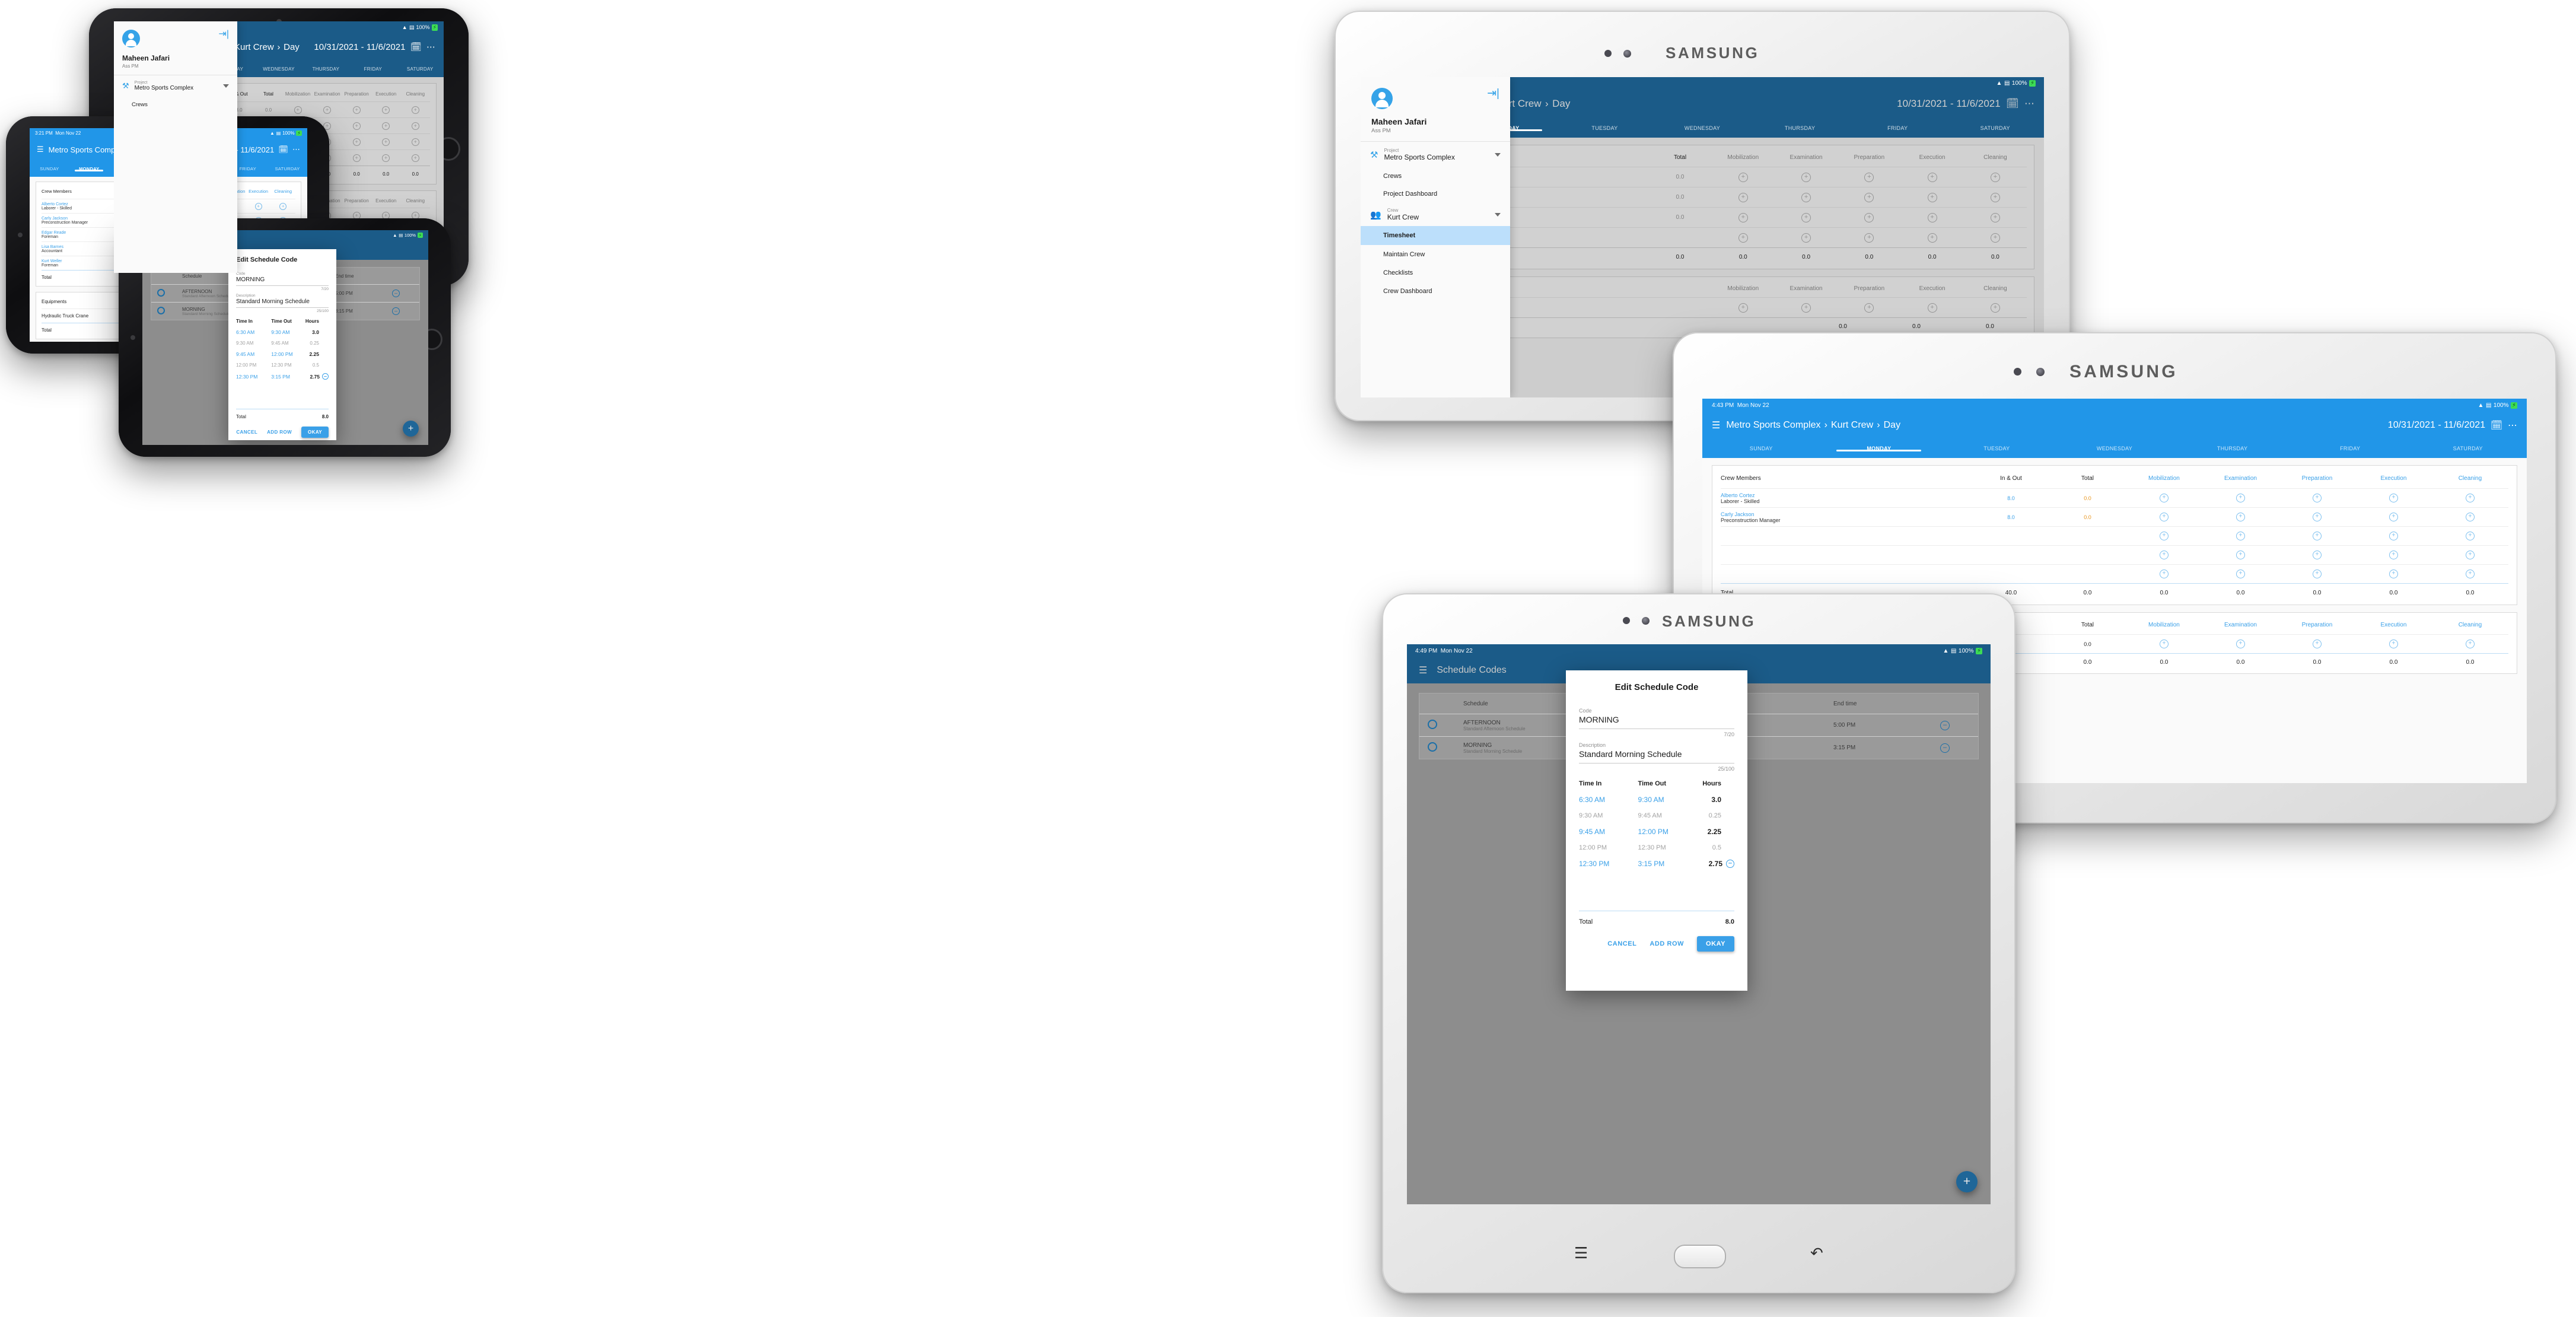 Image resolution: width=2576 pixels, height=1317 pixels. What do you see at coordinates (2512, 425) in the screenshot?
I see `more-vert-icon: ⋯` at bounding box center [2512, 425].